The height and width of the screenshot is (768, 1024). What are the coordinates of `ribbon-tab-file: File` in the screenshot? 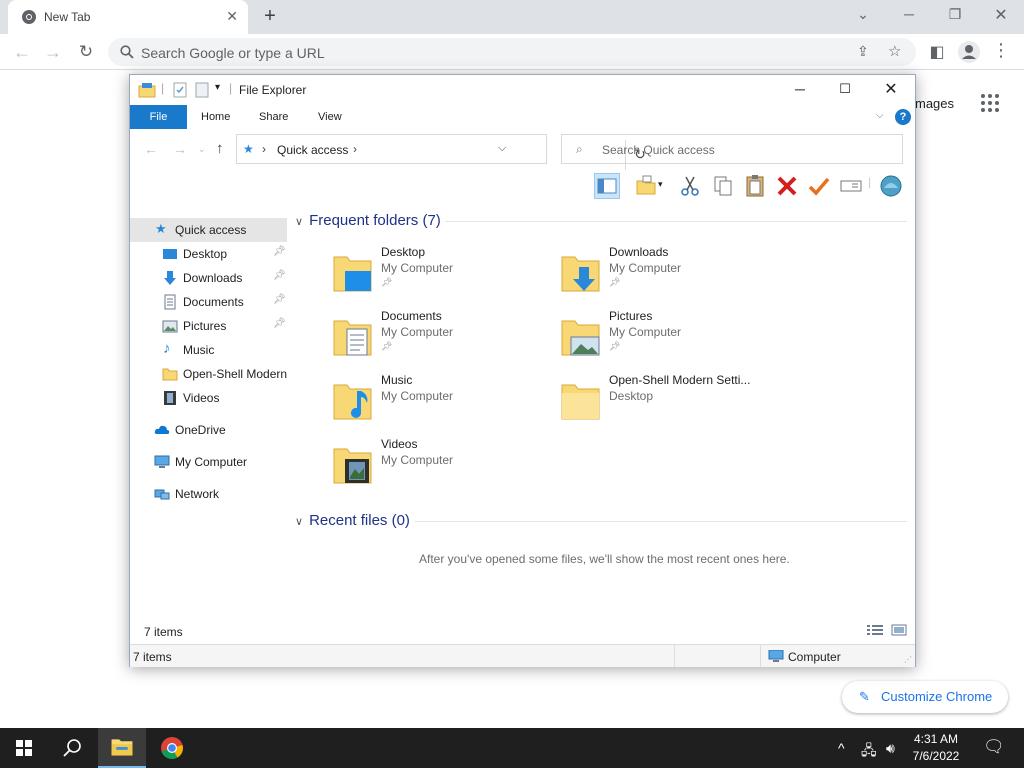 It's located at (158, 117).